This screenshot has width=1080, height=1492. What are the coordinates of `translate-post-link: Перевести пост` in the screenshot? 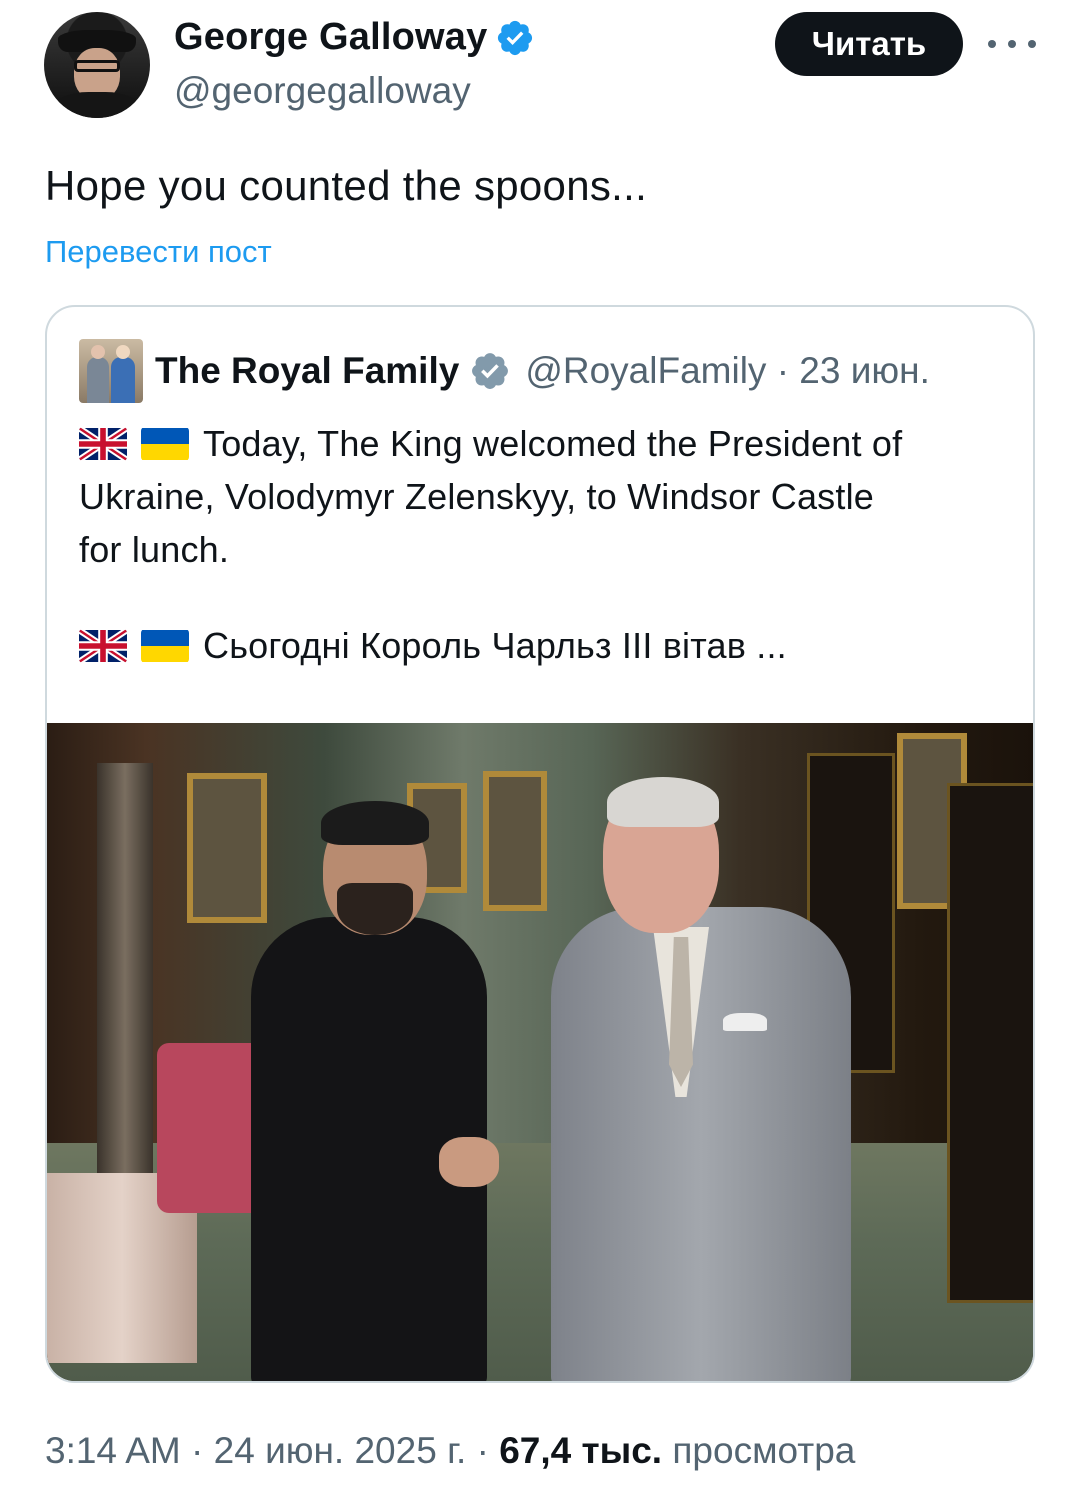 It's located at (158, 252).